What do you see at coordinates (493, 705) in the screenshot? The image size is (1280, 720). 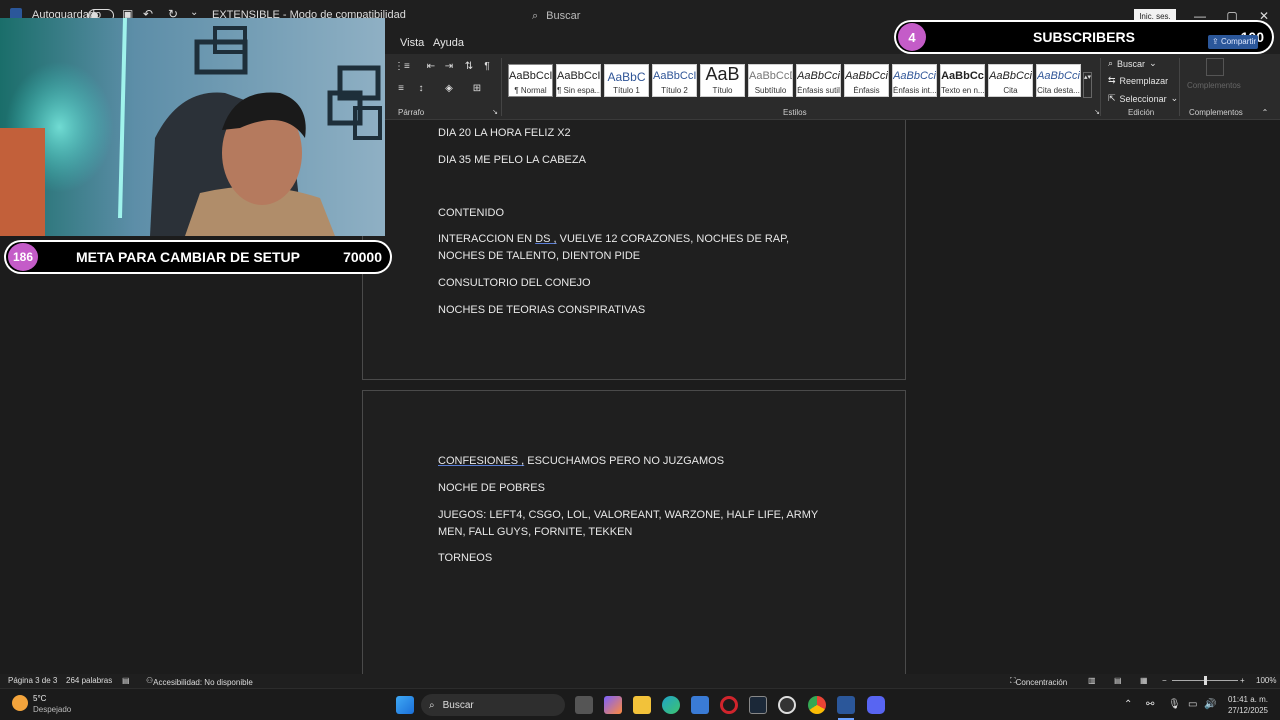 I see `taskbar-search: ⌕ Buscar` at bounding box center [493, 705].